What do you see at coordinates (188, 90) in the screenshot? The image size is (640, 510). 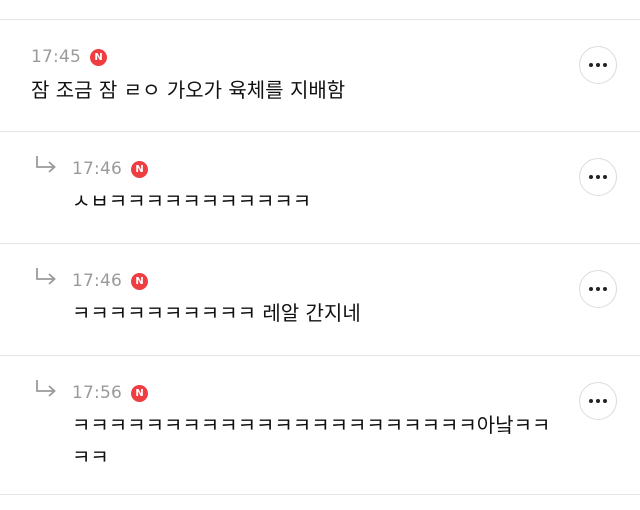 I see `comment-text: 잠 조금 잠 ㄹㅇ 가오가 육체를 지배함` at bounding box center [188, 90].